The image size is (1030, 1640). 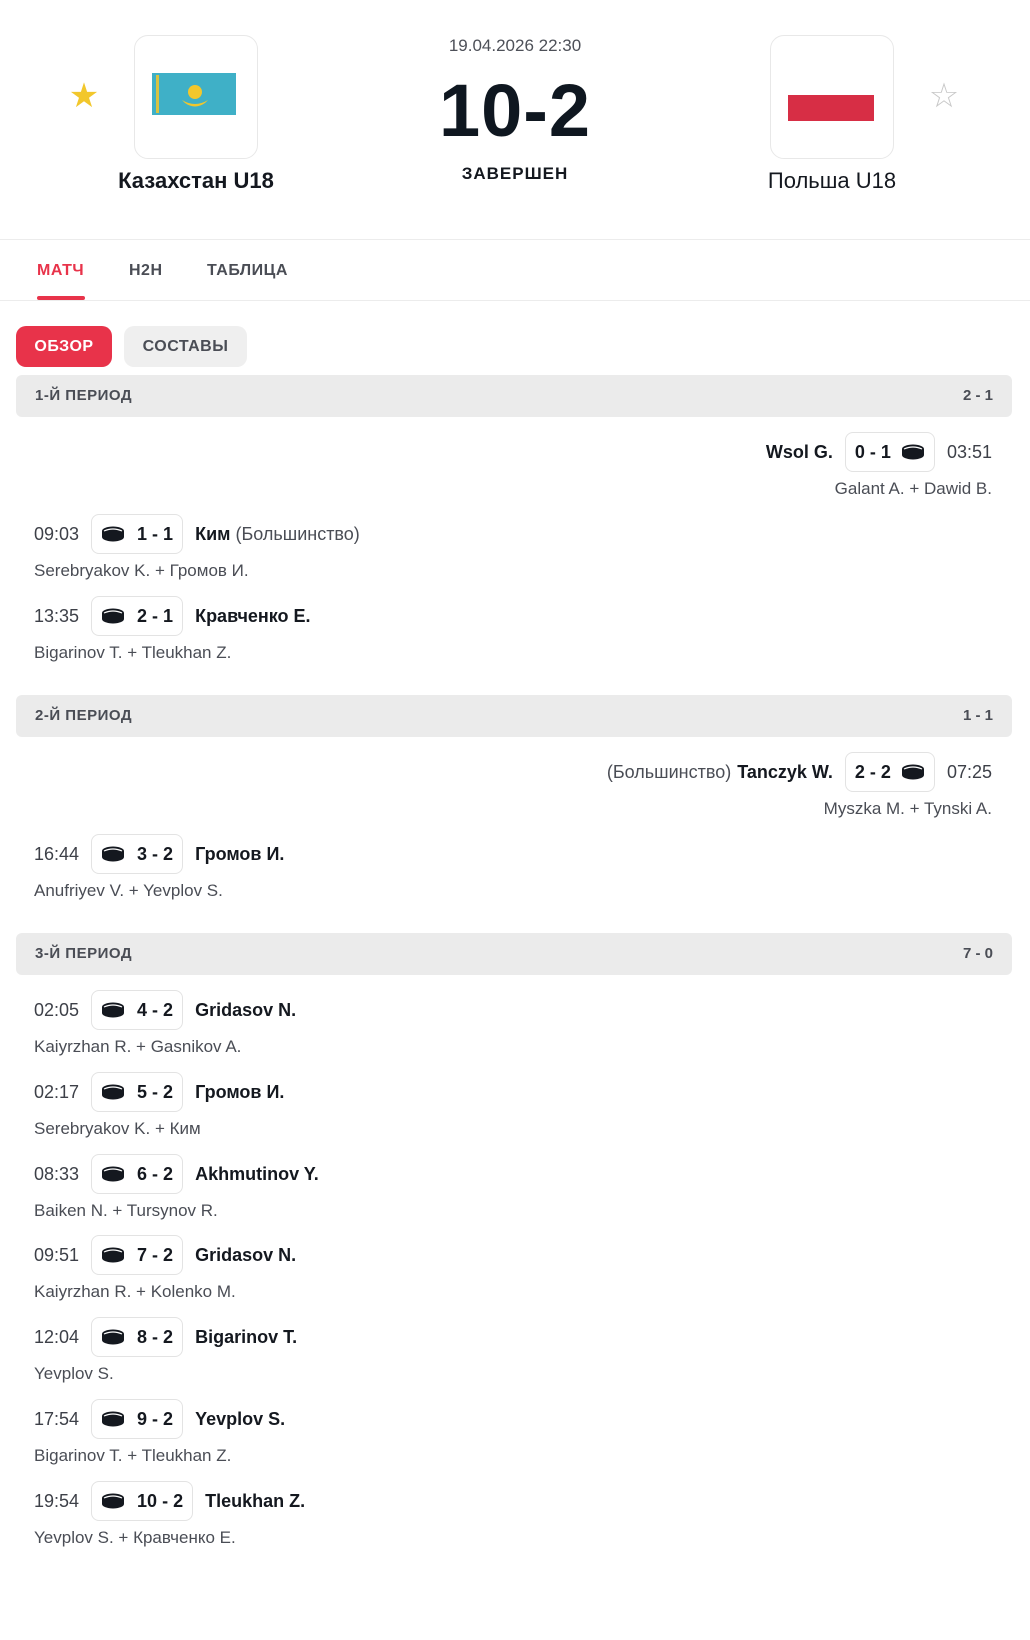 I want to click on away-team-name: Польша U18, so click(x=832, y=181).